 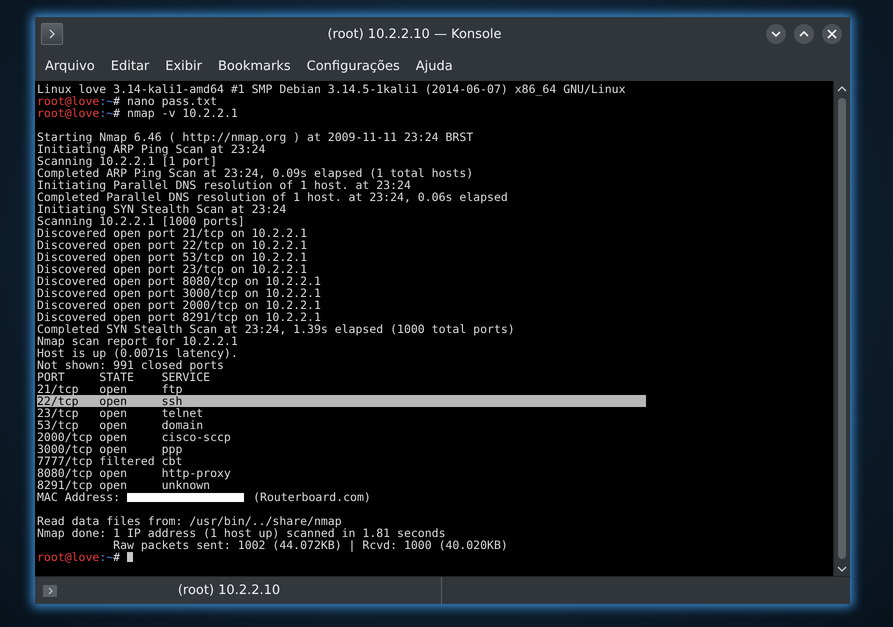 What do you see at coordinates (179, 317) in the screenshot?
I see `terminal-line: Discovered open port 8291/tcp on 10.2.2.1` at bounding box center [179, 317].